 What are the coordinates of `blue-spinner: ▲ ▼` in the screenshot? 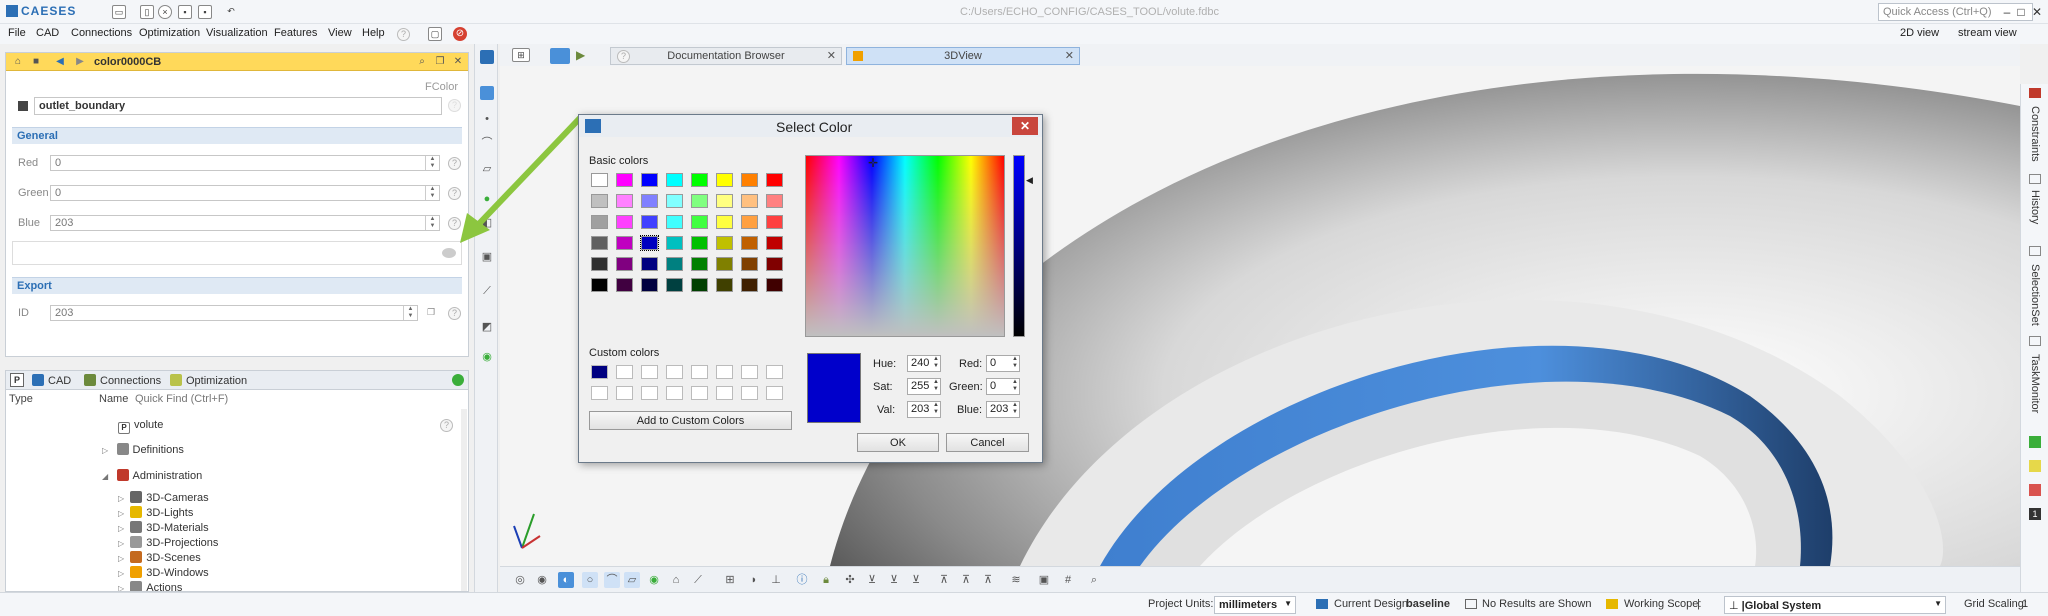 It's located at (432, 223).